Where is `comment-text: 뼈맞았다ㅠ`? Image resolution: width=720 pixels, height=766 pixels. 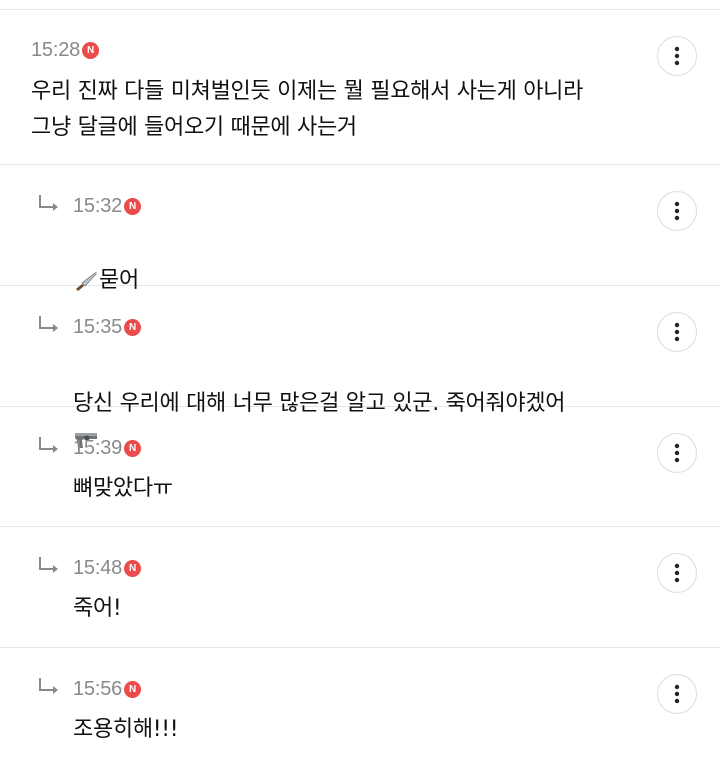 comment-text: 뼈맞았다ㅠ is located at coordinates (123, 488).